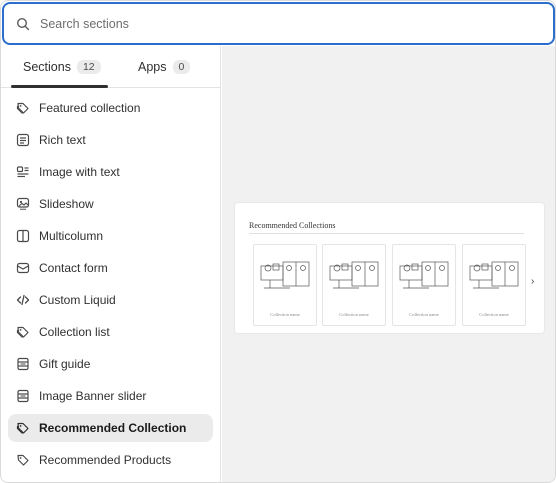  What do you see at coordinates (181, 67) in the screenshot?
I see `tab-apps-count: 0` at bounding box center [181, 67].